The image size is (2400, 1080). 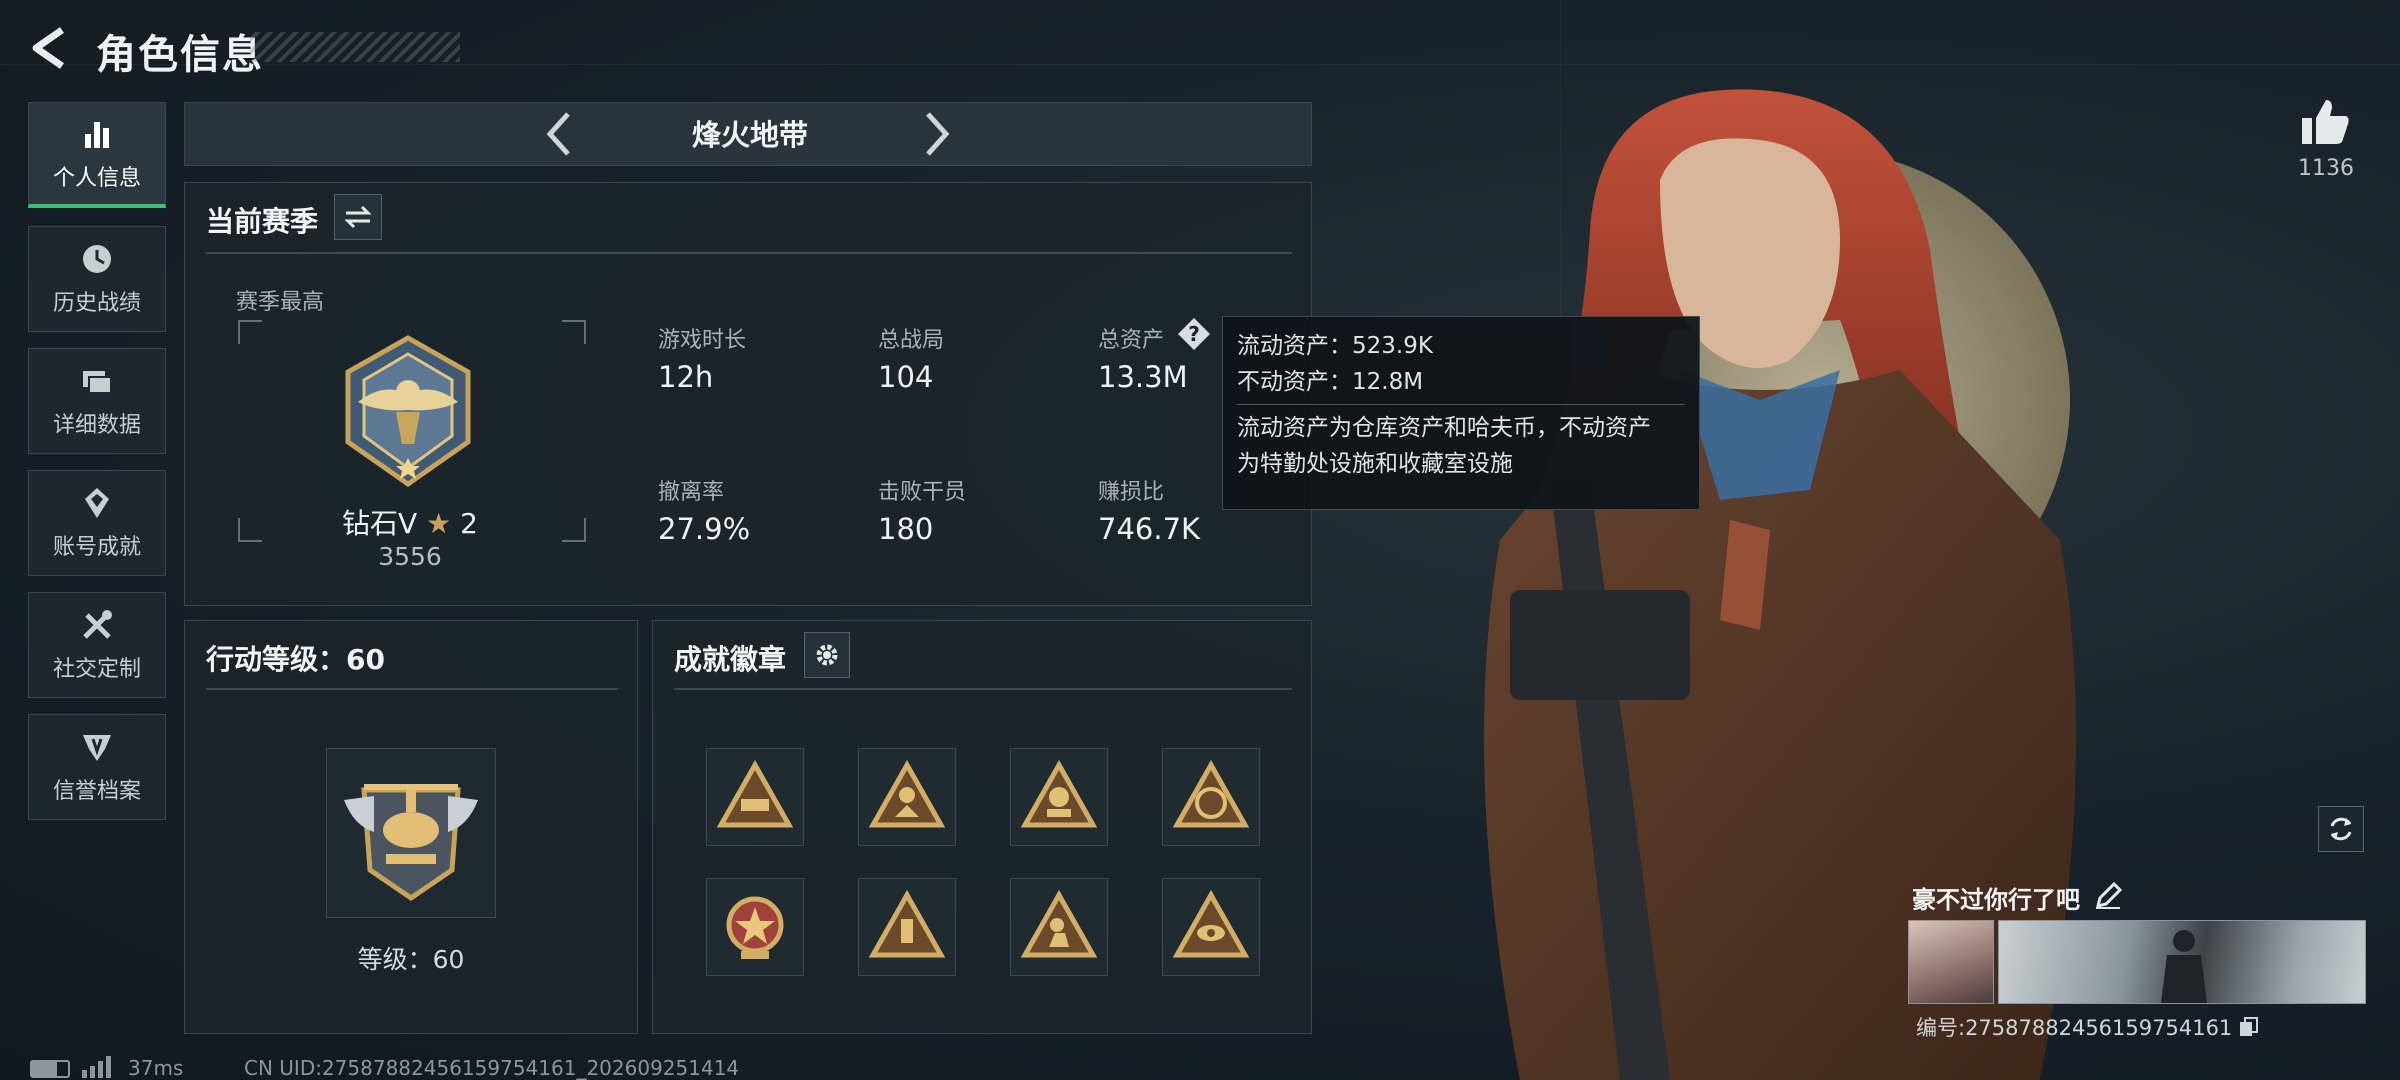 What do you see at coordinates (1444, 428) in the screenshot?
I see `tooltip-description-1: 流动资产为仓库资产和哈夫币，不动资产` at bounding box center [1444, 428].